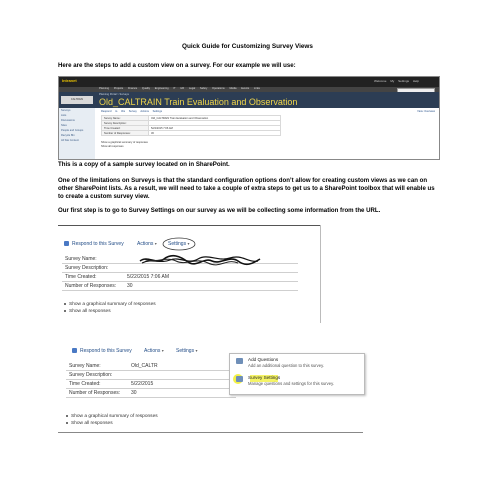 This screenshot has width=495, height=495. What do you see at coordinates (180, 277) in the screenshot?
I see `table-row: Time Created: 5/22/2015 7:06 AM` at bounding box center [180, 277].